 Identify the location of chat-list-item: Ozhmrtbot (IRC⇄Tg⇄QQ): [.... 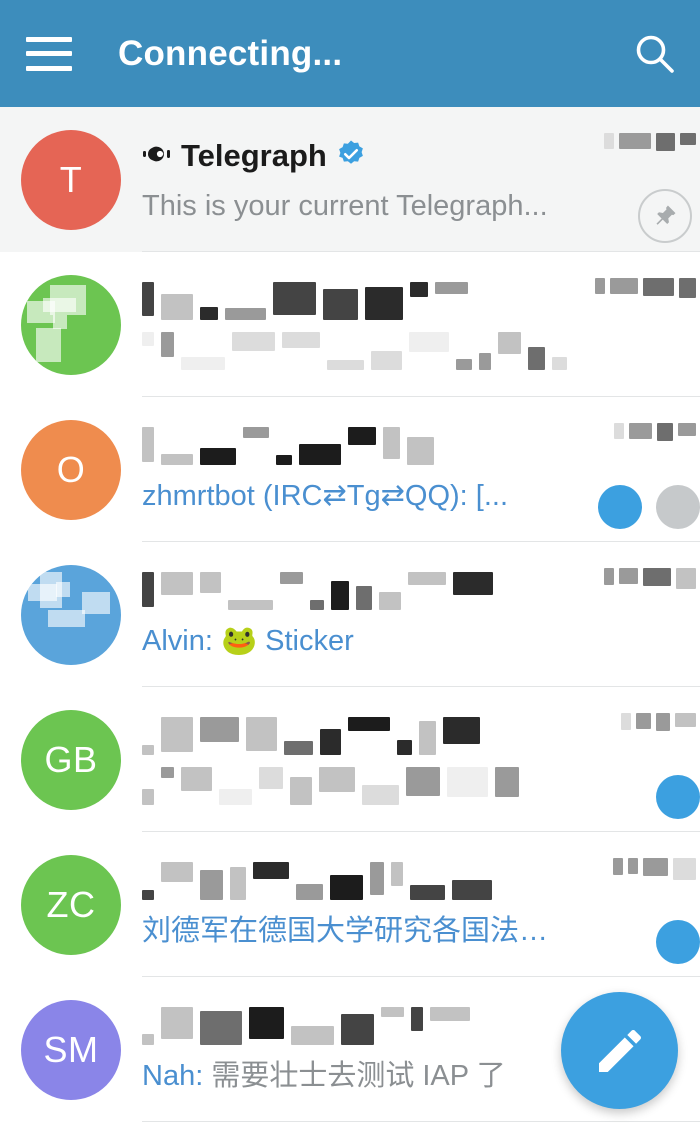
(350, 469).